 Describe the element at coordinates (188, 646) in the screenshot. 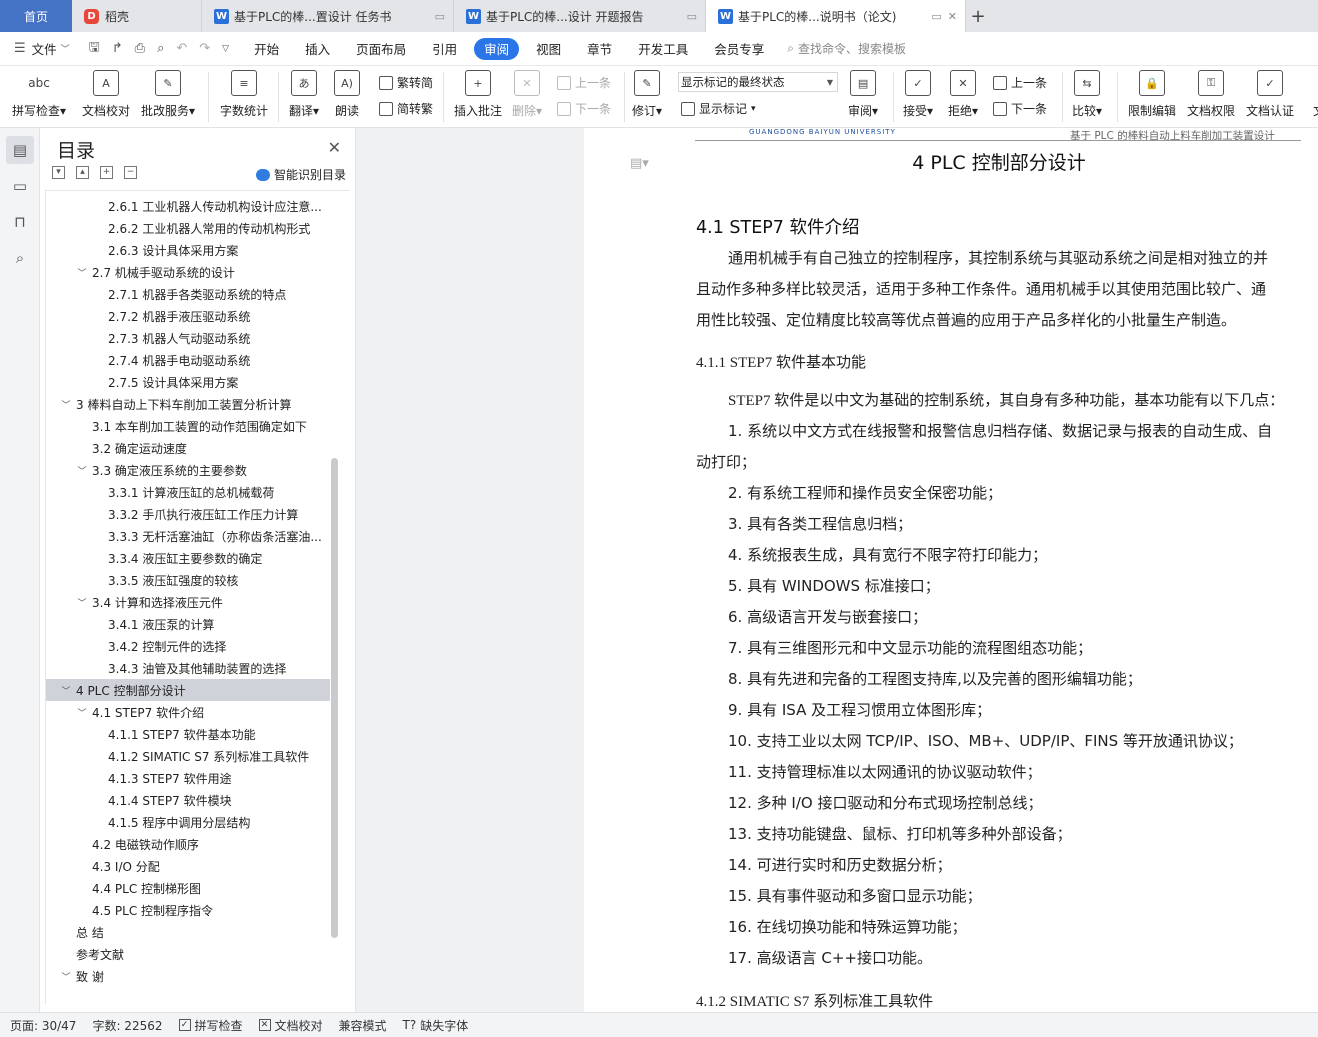

I see `toc-item: 3.4.2 控制元件的选择` at that location.